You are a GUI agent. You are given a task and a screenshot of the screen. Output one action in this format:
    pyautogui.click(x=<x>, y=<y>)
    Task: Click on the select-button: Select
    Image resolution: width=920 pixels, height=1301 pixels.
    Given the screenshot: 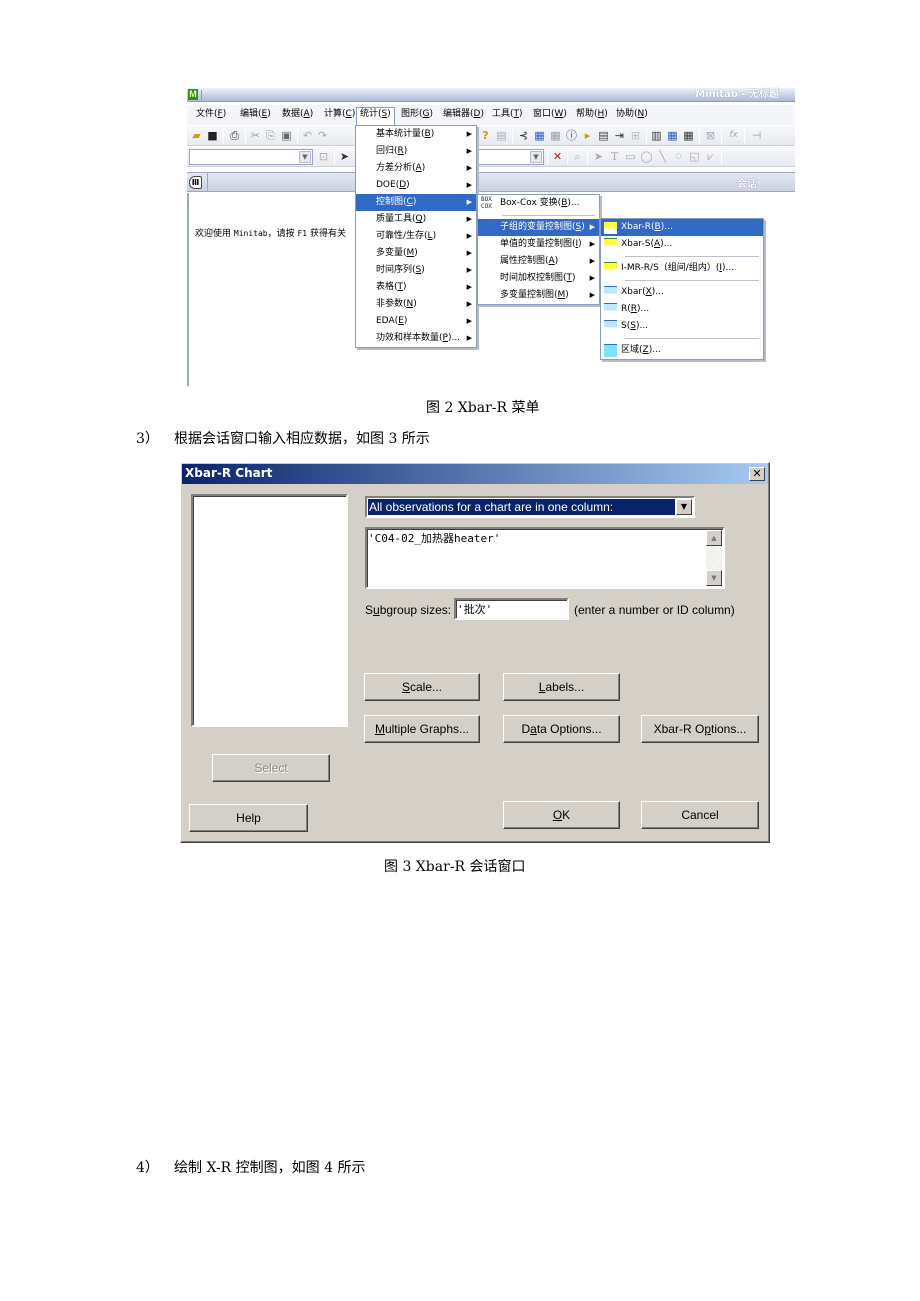 What is the action you would take?
    pyautogui.click(x=271, y=768)
    